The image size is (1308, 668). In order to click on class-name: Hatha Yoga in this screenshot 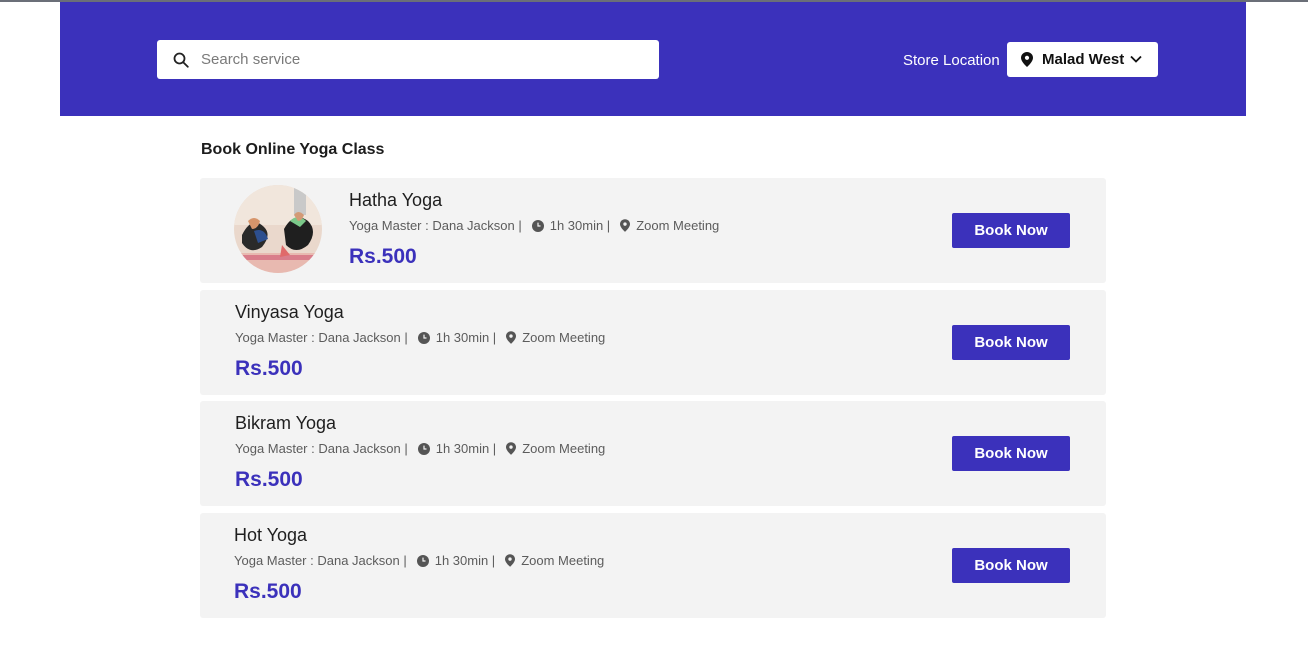, I will do `click(396, 200)`.